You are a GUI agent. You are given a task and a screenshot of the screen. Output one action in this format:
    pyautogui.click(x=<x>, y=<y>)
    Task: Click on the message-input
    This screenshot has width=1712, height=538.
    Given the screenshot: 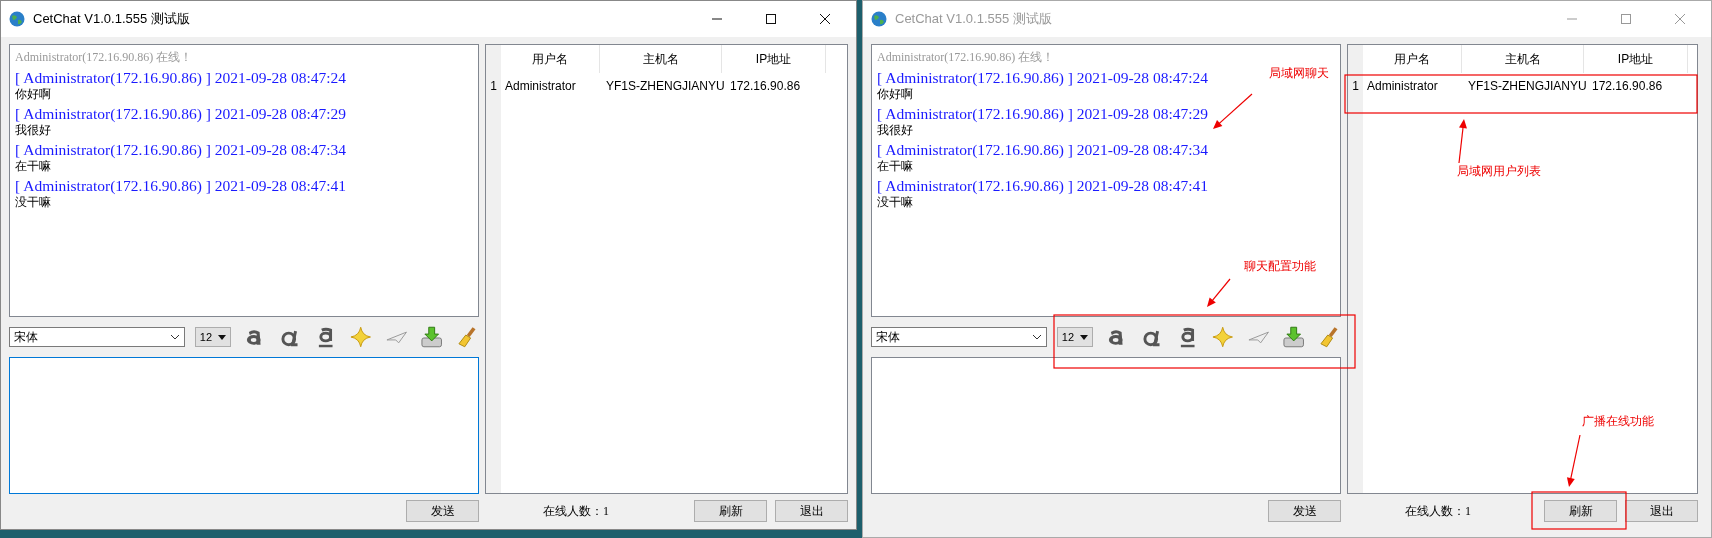 What is the action you would take?
    pyautogui.click(x=244, y=425)
    